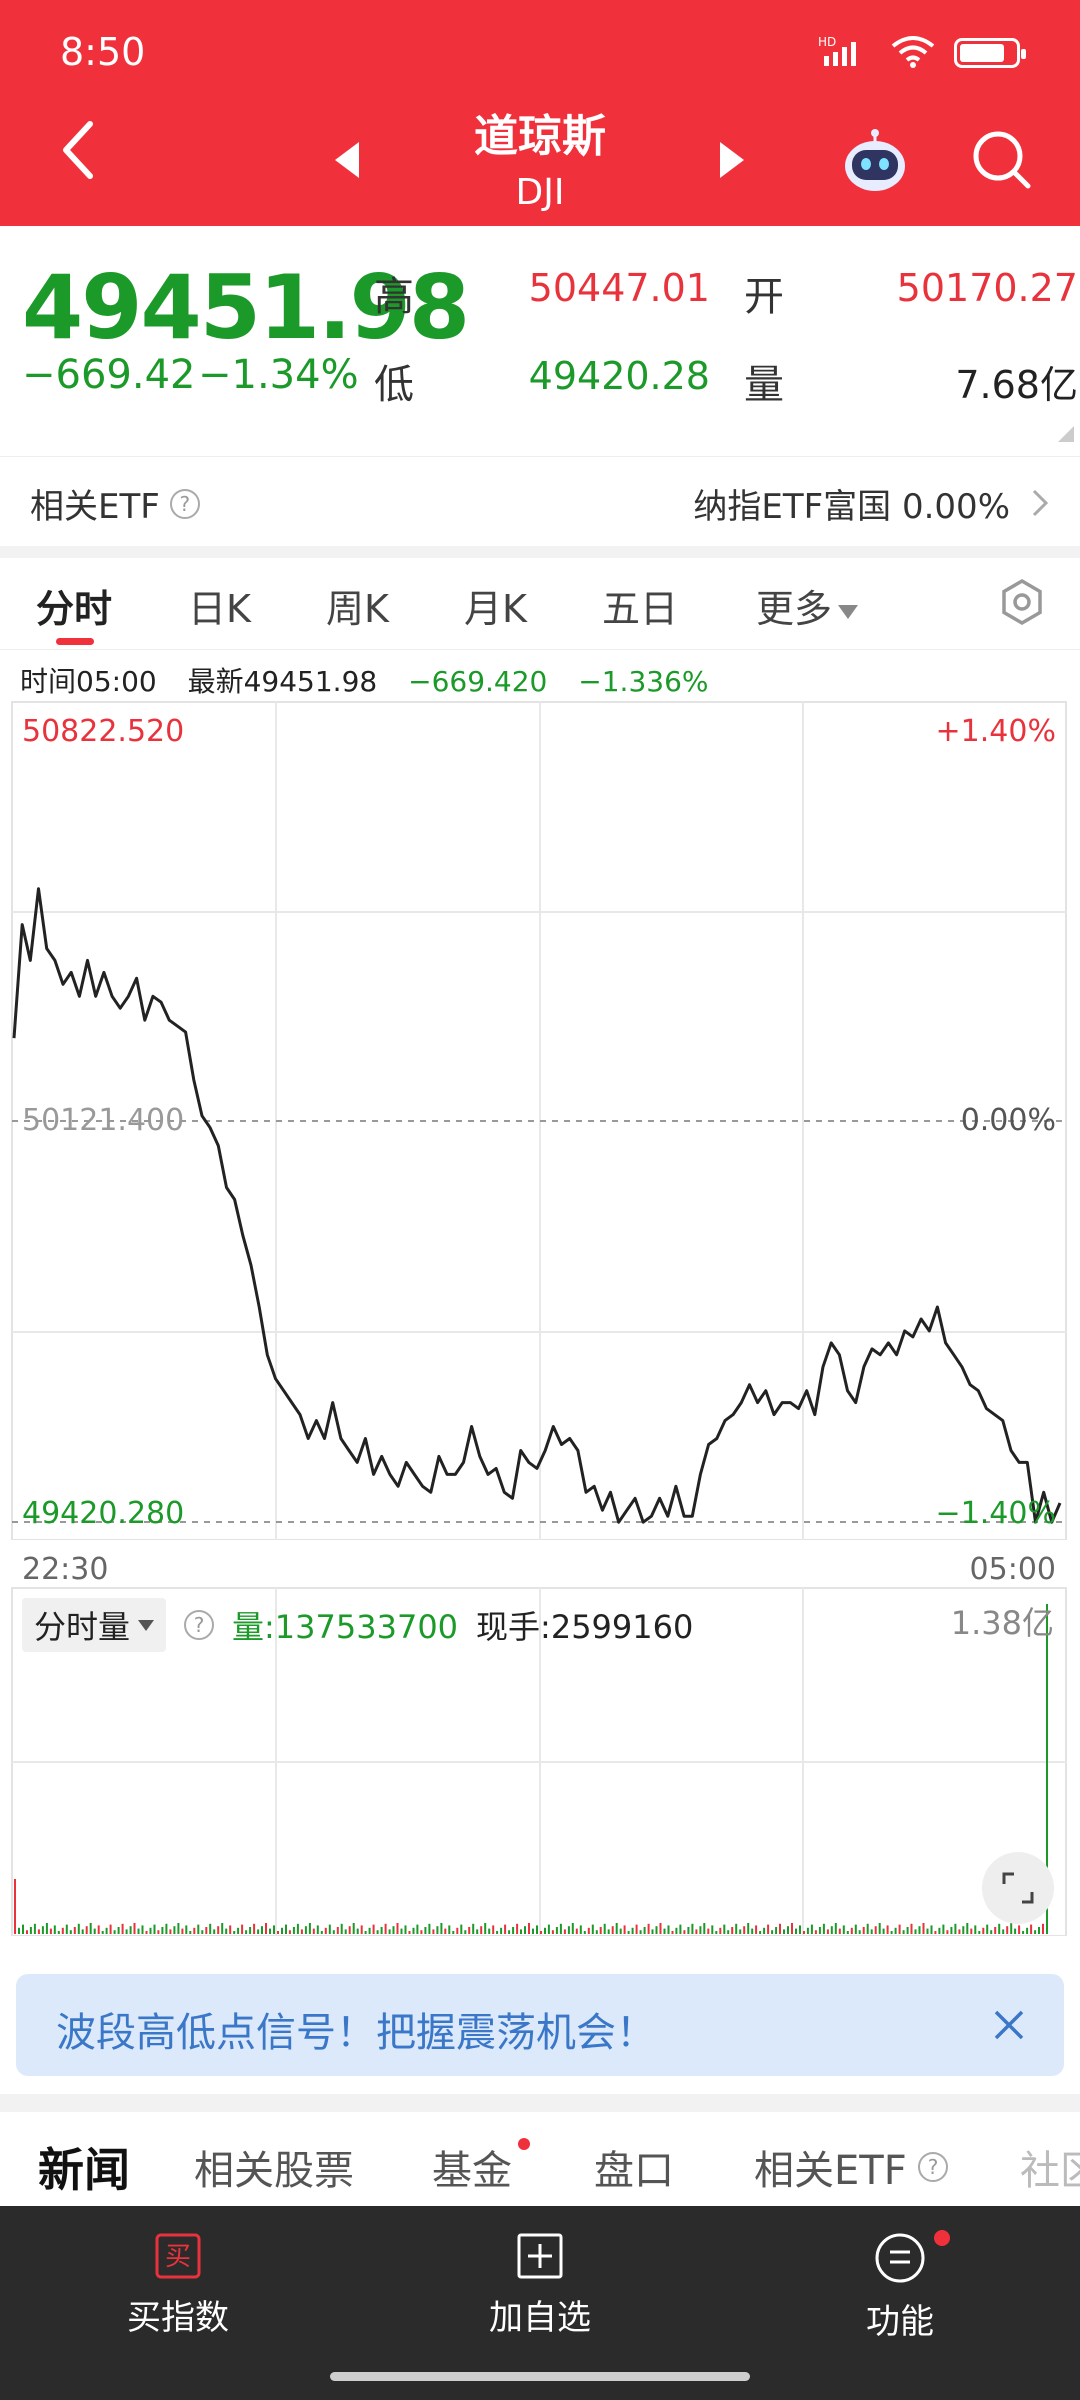 This screenshot has width=1080, height=2400. What do you see at coordinates (1050, 2167) in the screenshot?
I see `tab-community: 社区` at bounding box center [1050, 2167].